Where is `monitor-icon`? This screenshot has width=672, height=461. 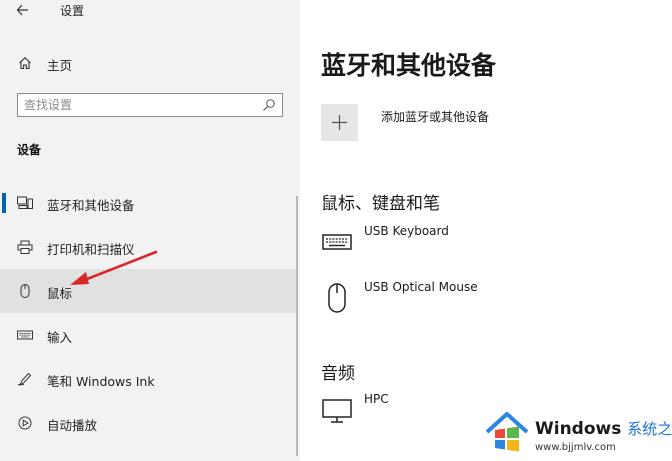 monitor-icon is located at coordinates (337, 411).